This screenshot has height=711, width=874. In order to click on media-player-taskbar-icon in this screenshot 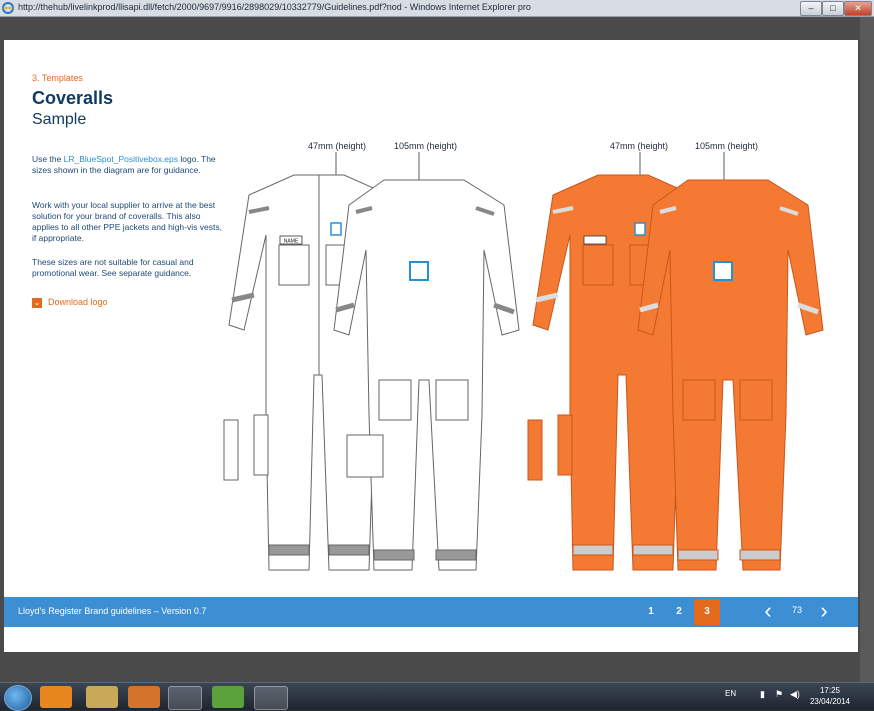, I will do `click(144, 697)`.